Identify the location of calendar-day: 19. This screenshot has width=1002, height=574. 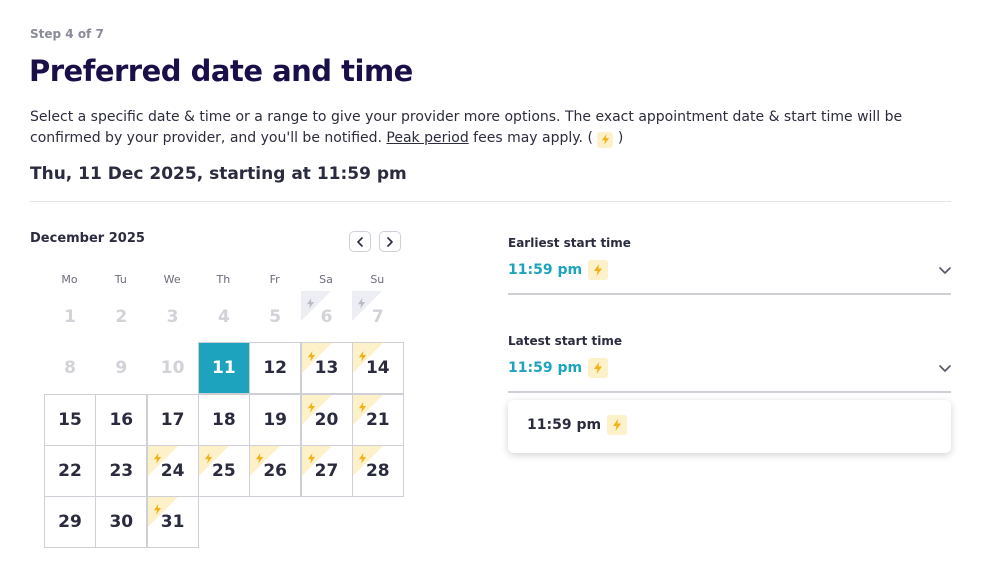
(275, 419).